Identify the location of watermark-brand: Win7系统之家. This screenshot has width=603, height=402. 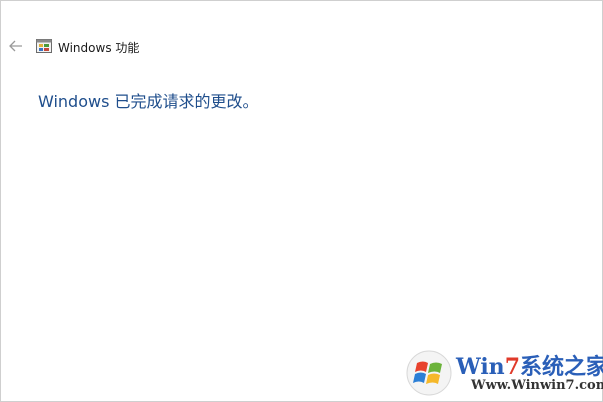
(529, 365).